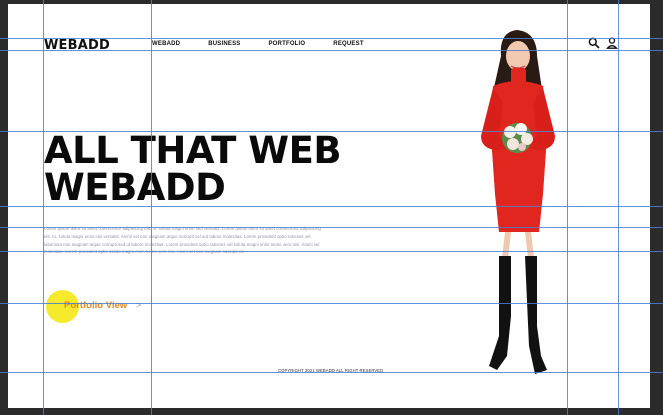  Describe the element at coordinates (348, 44) in the screenshot. I see `nav-item-request: REQUEST` at that location.